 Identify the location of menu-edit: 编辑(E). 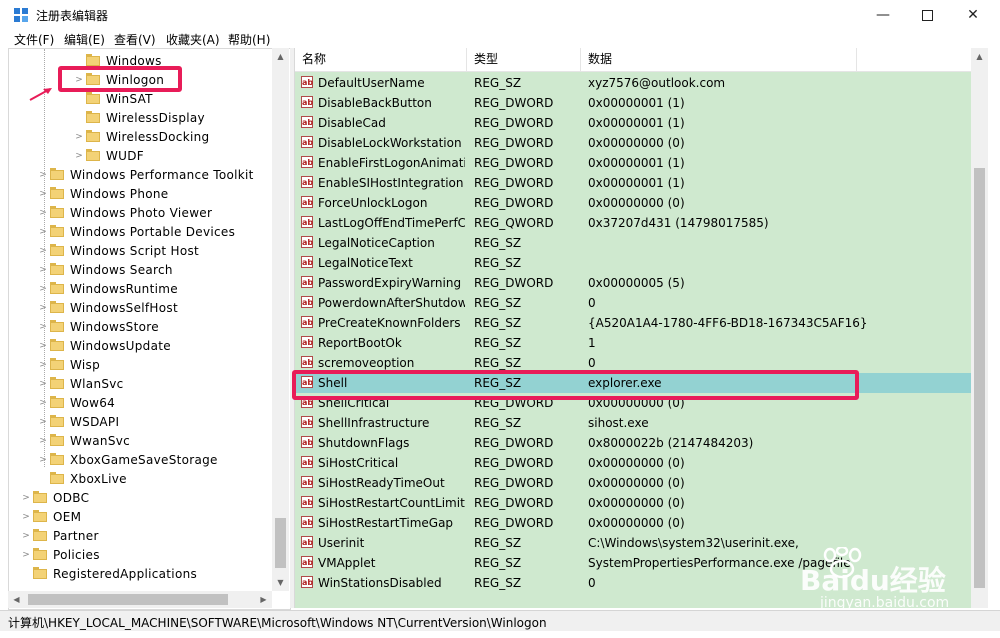
(84, 39).